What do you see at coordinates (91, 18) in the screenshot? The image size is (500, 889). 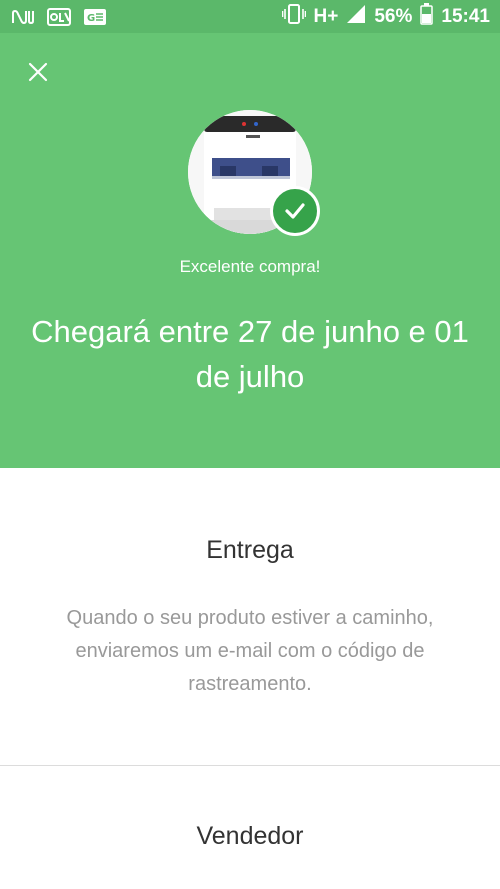 I see `svg-text: G` at bounding box center [91, 18].